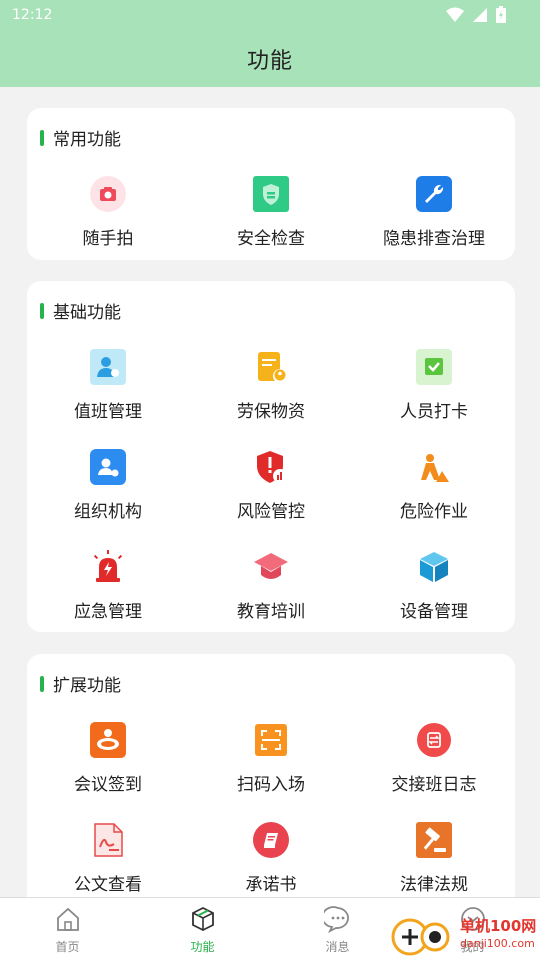 This screenshot has width=540, height=961. What do you see at coordinates (480, 14) in the screenshot?
I see `signal-icon` at bounding box center [480, 14].